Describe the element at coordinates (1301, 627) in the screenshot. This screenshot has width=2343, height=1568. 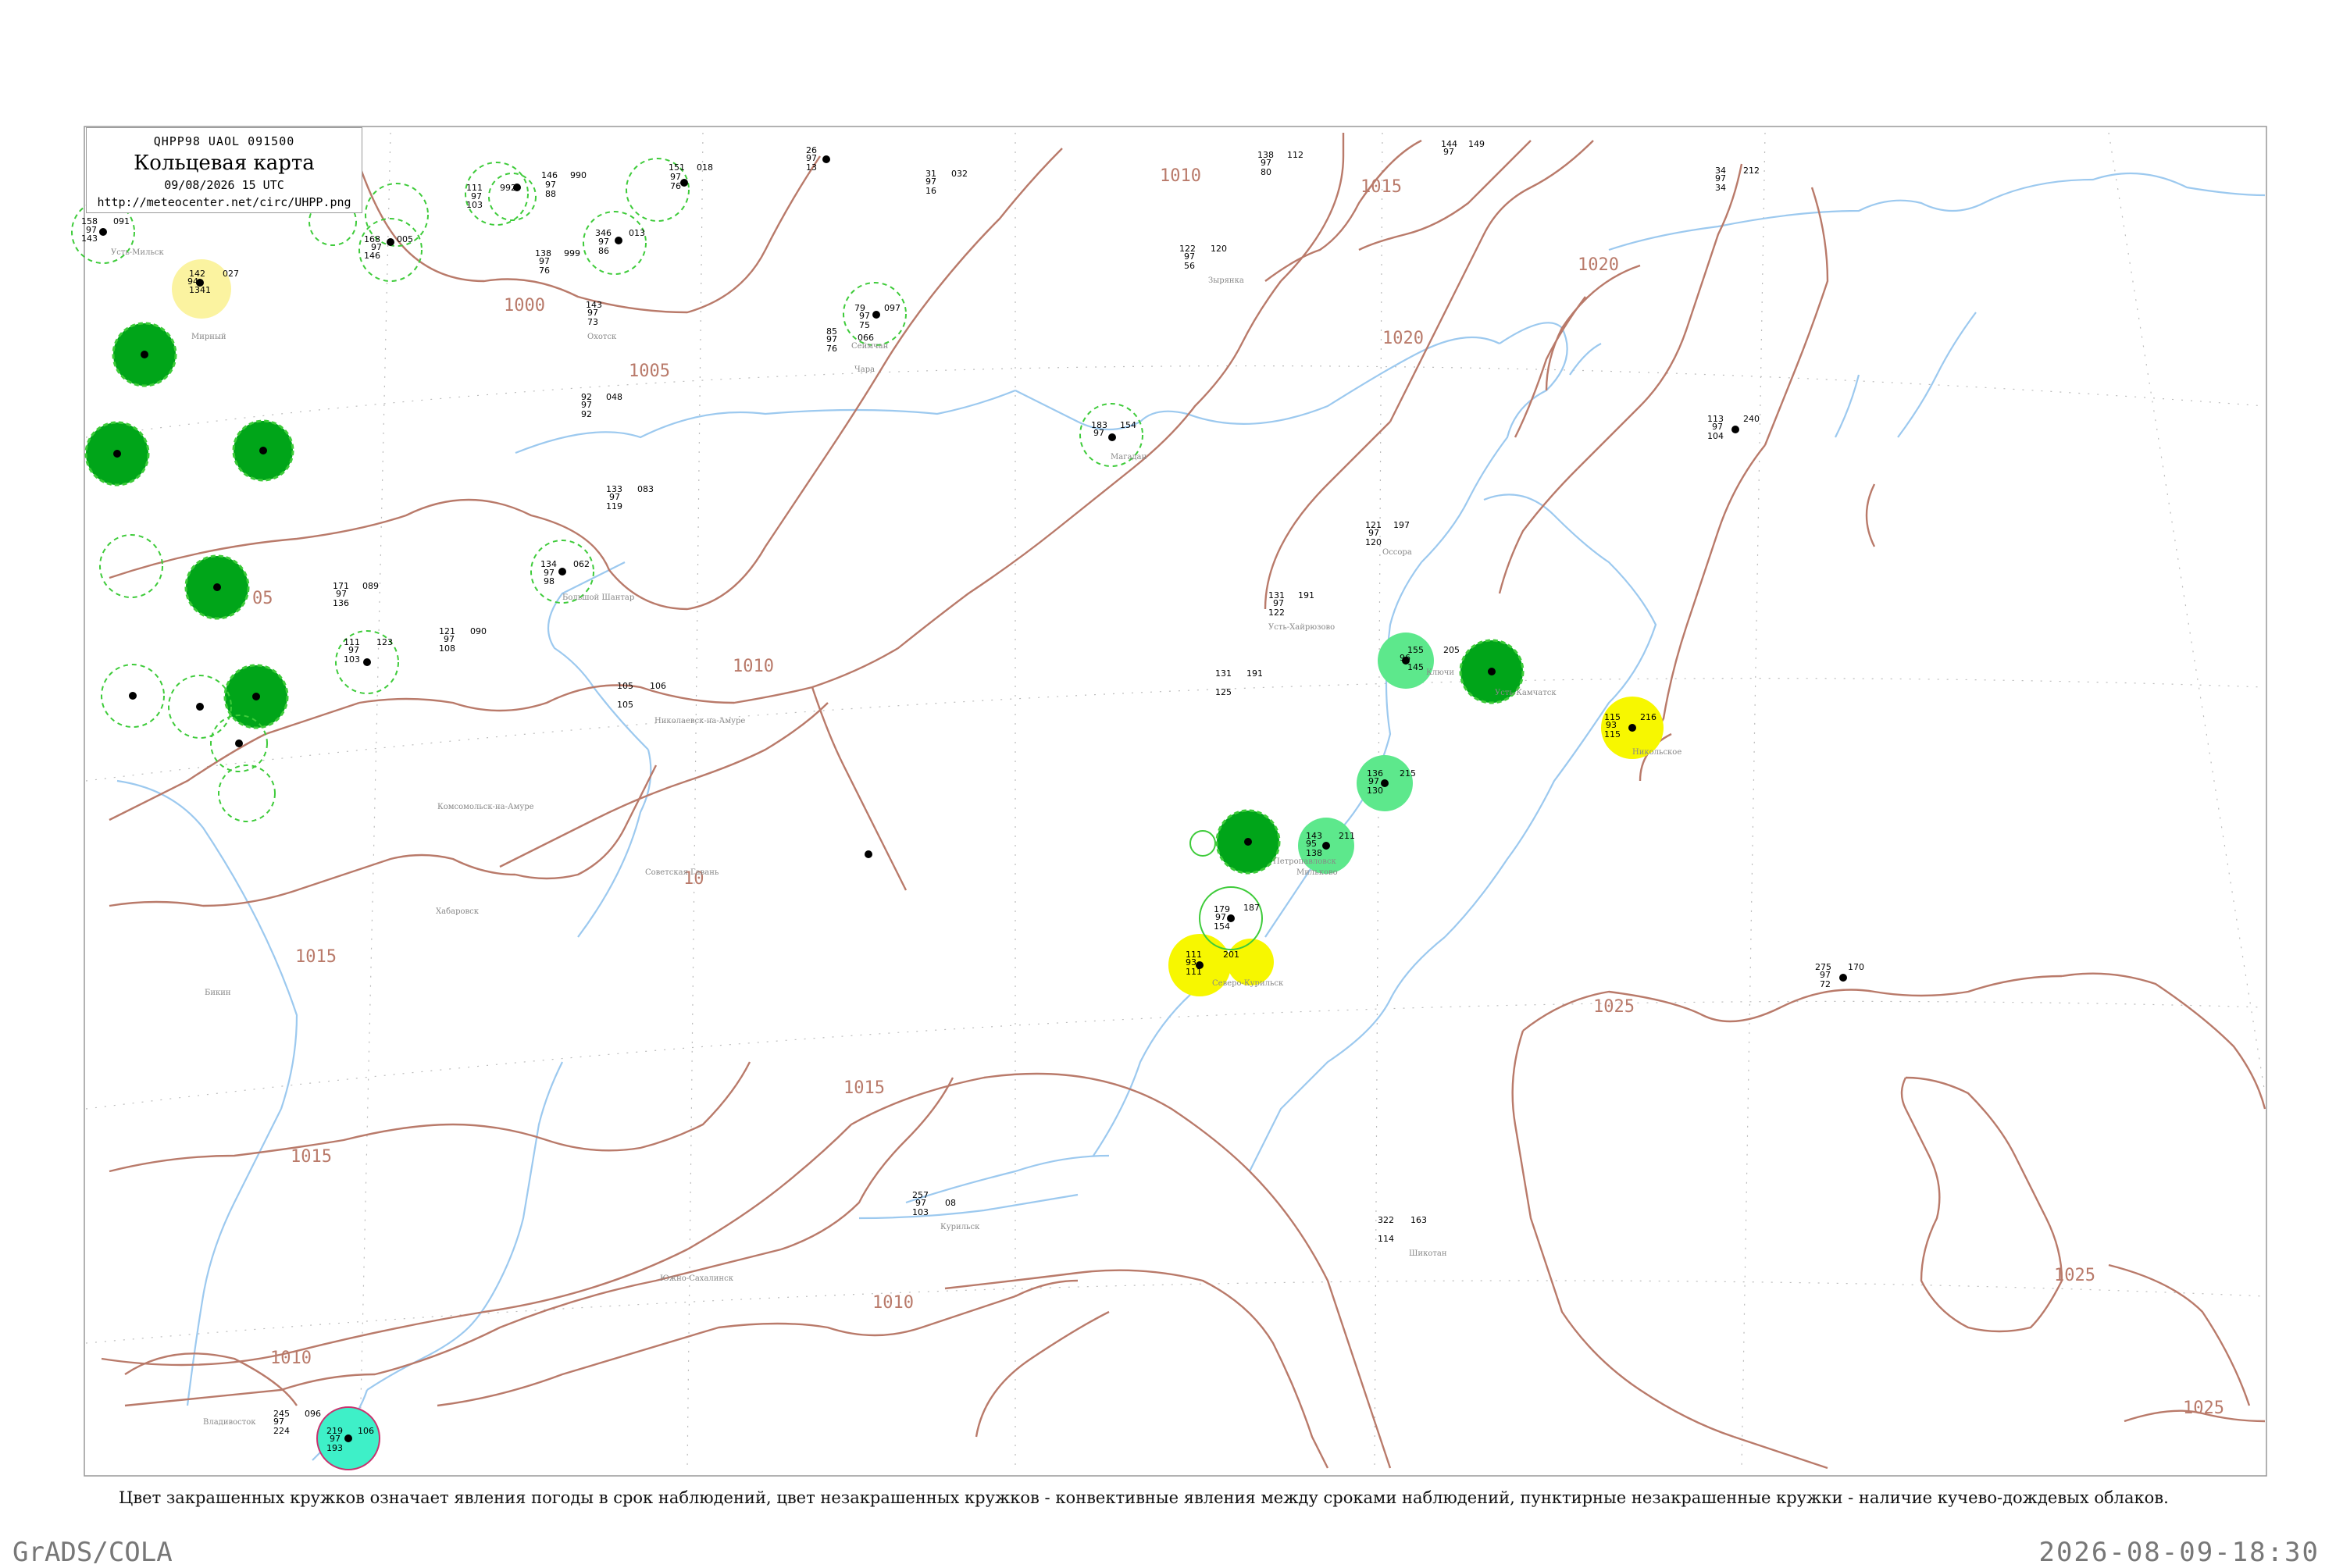
I see `place-name: Усть-Хайрюзово` at that location.